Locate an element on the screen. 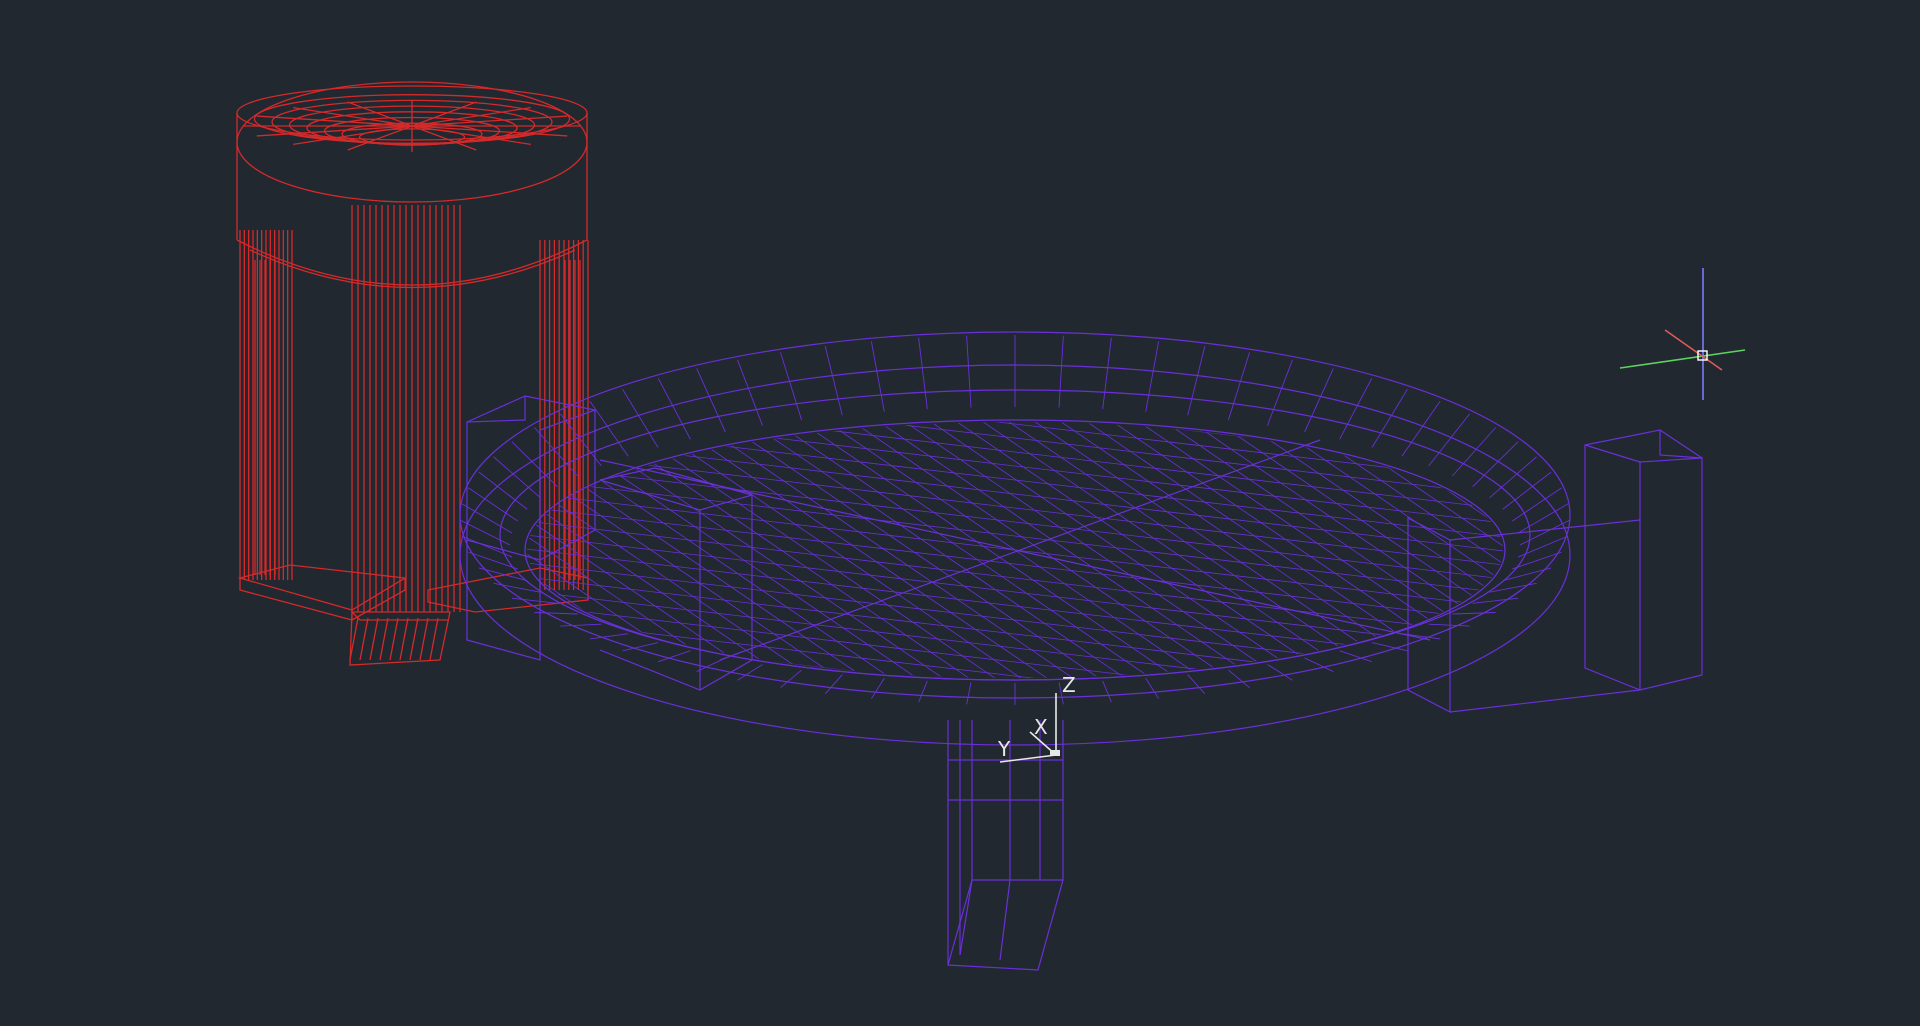 This screenshot has width=1920, height=1026. stand-cap-spokes is located at coordinates (412, 126).